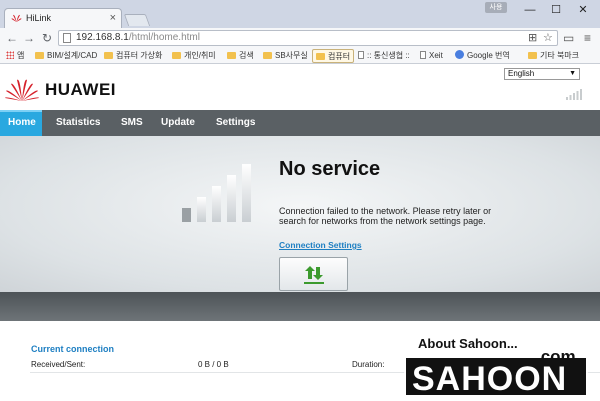 The width and height of the screenshot is (600, 401). Describe the element at coordinates (300, 14) in the screenshot. I see `browser-titlebar: HiLink × 사용 — ☐ ✕` at that location.